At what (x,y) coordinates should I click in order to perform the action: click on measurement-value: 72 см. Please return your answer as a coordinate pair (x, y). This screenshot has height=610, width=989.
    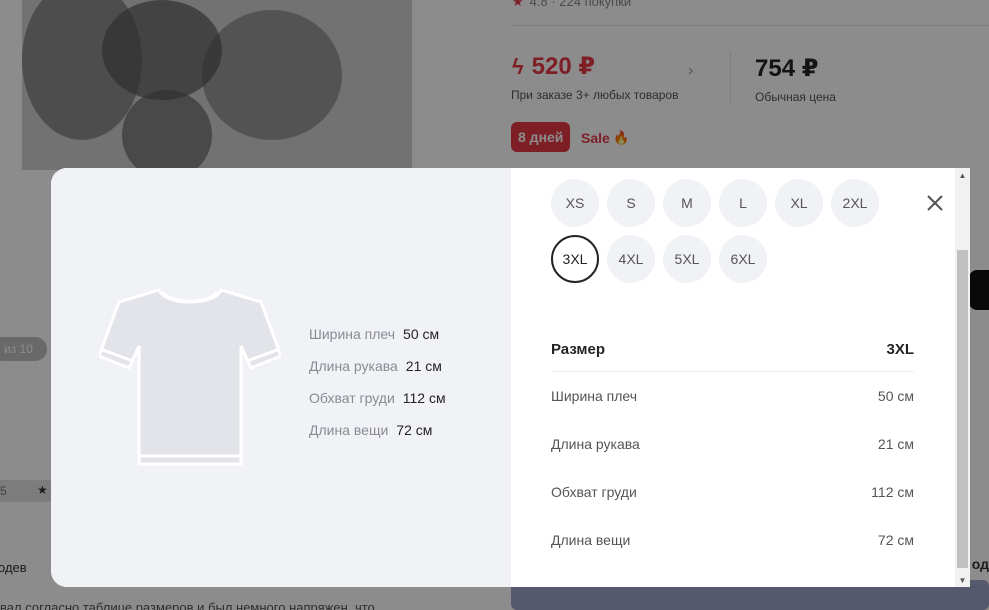
    Looking at the image, I should click on (414, 430).